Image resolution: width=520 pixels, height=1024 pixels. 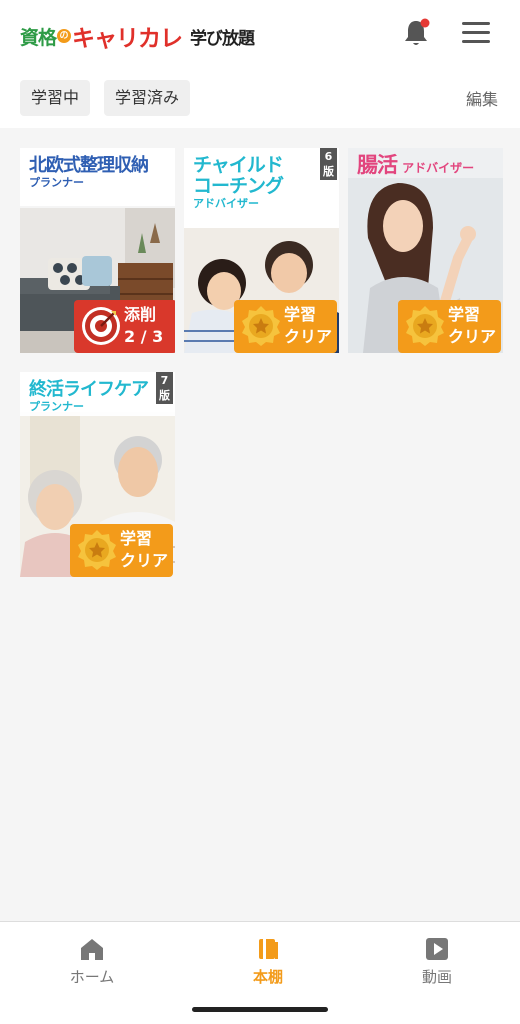 I want to click on filter-studied-button: 学習済み, so click(x=147, y=98).